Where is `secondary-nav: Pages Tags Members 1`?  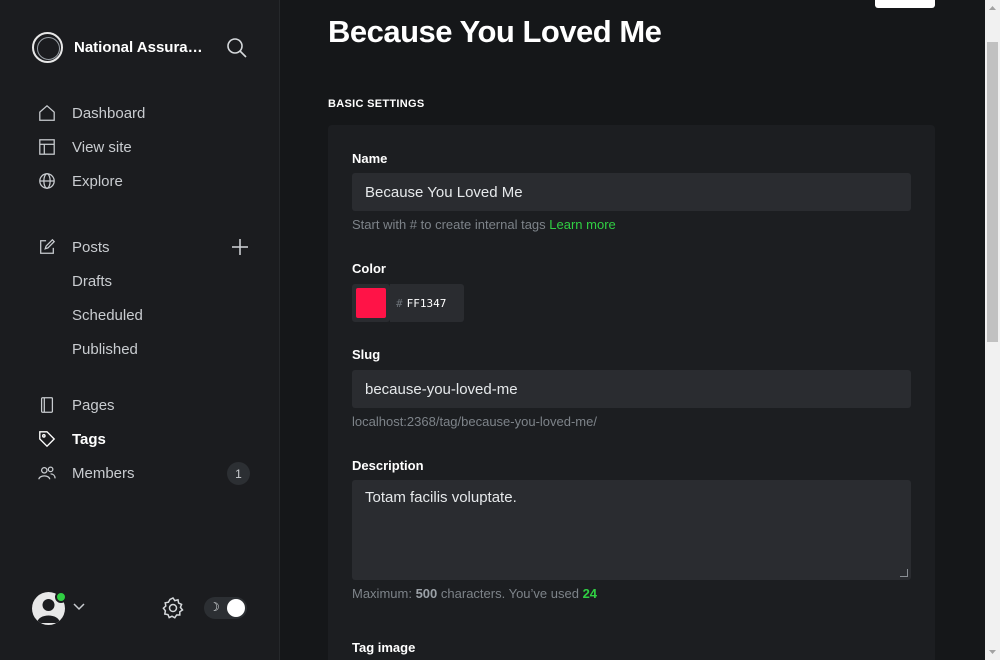 secondary-nav: Pages Tags Members 1 is located at coordinates (148, 439).